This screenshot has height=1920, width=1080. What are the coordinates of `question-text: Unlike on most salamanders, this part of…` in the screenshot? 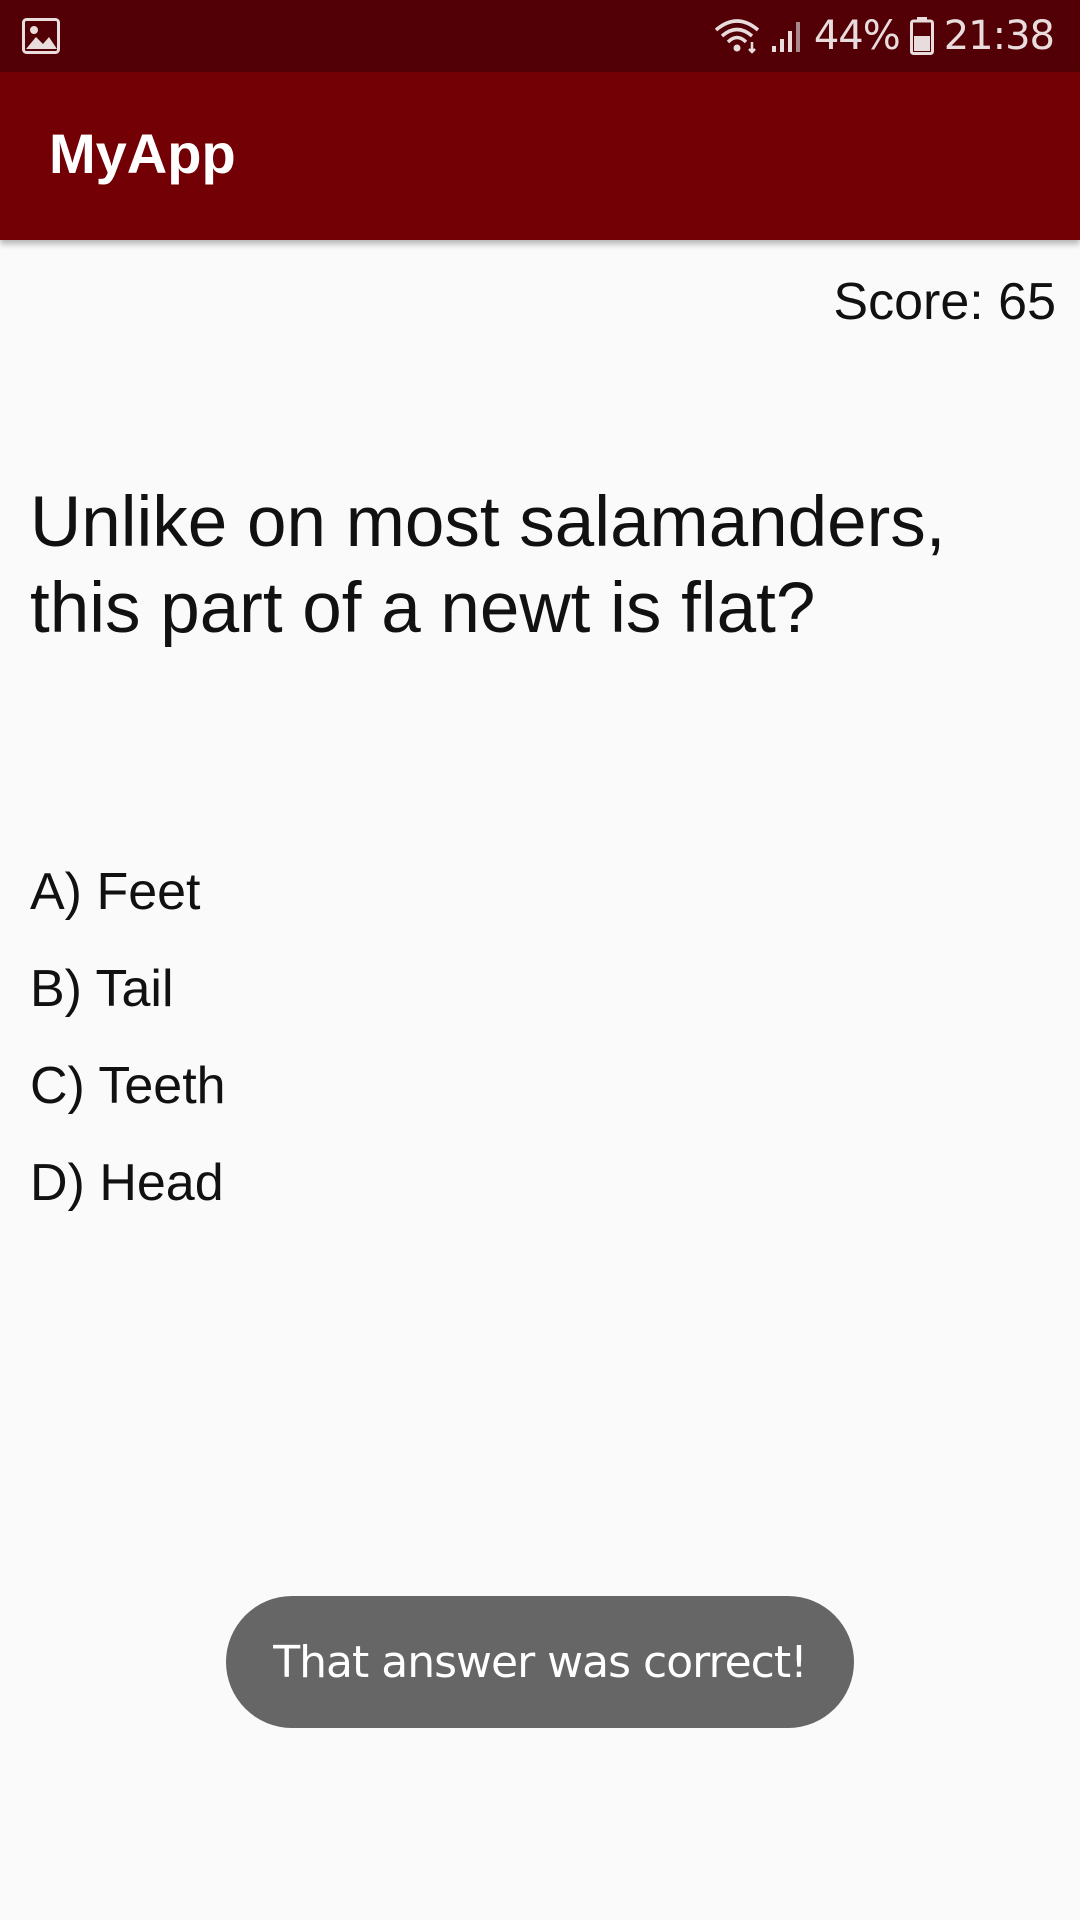 It's located at (488, 565).